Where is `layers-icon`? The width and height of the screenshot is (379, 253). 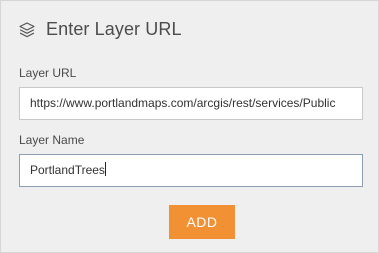
layers-icon is located at coordinates (27, 30).